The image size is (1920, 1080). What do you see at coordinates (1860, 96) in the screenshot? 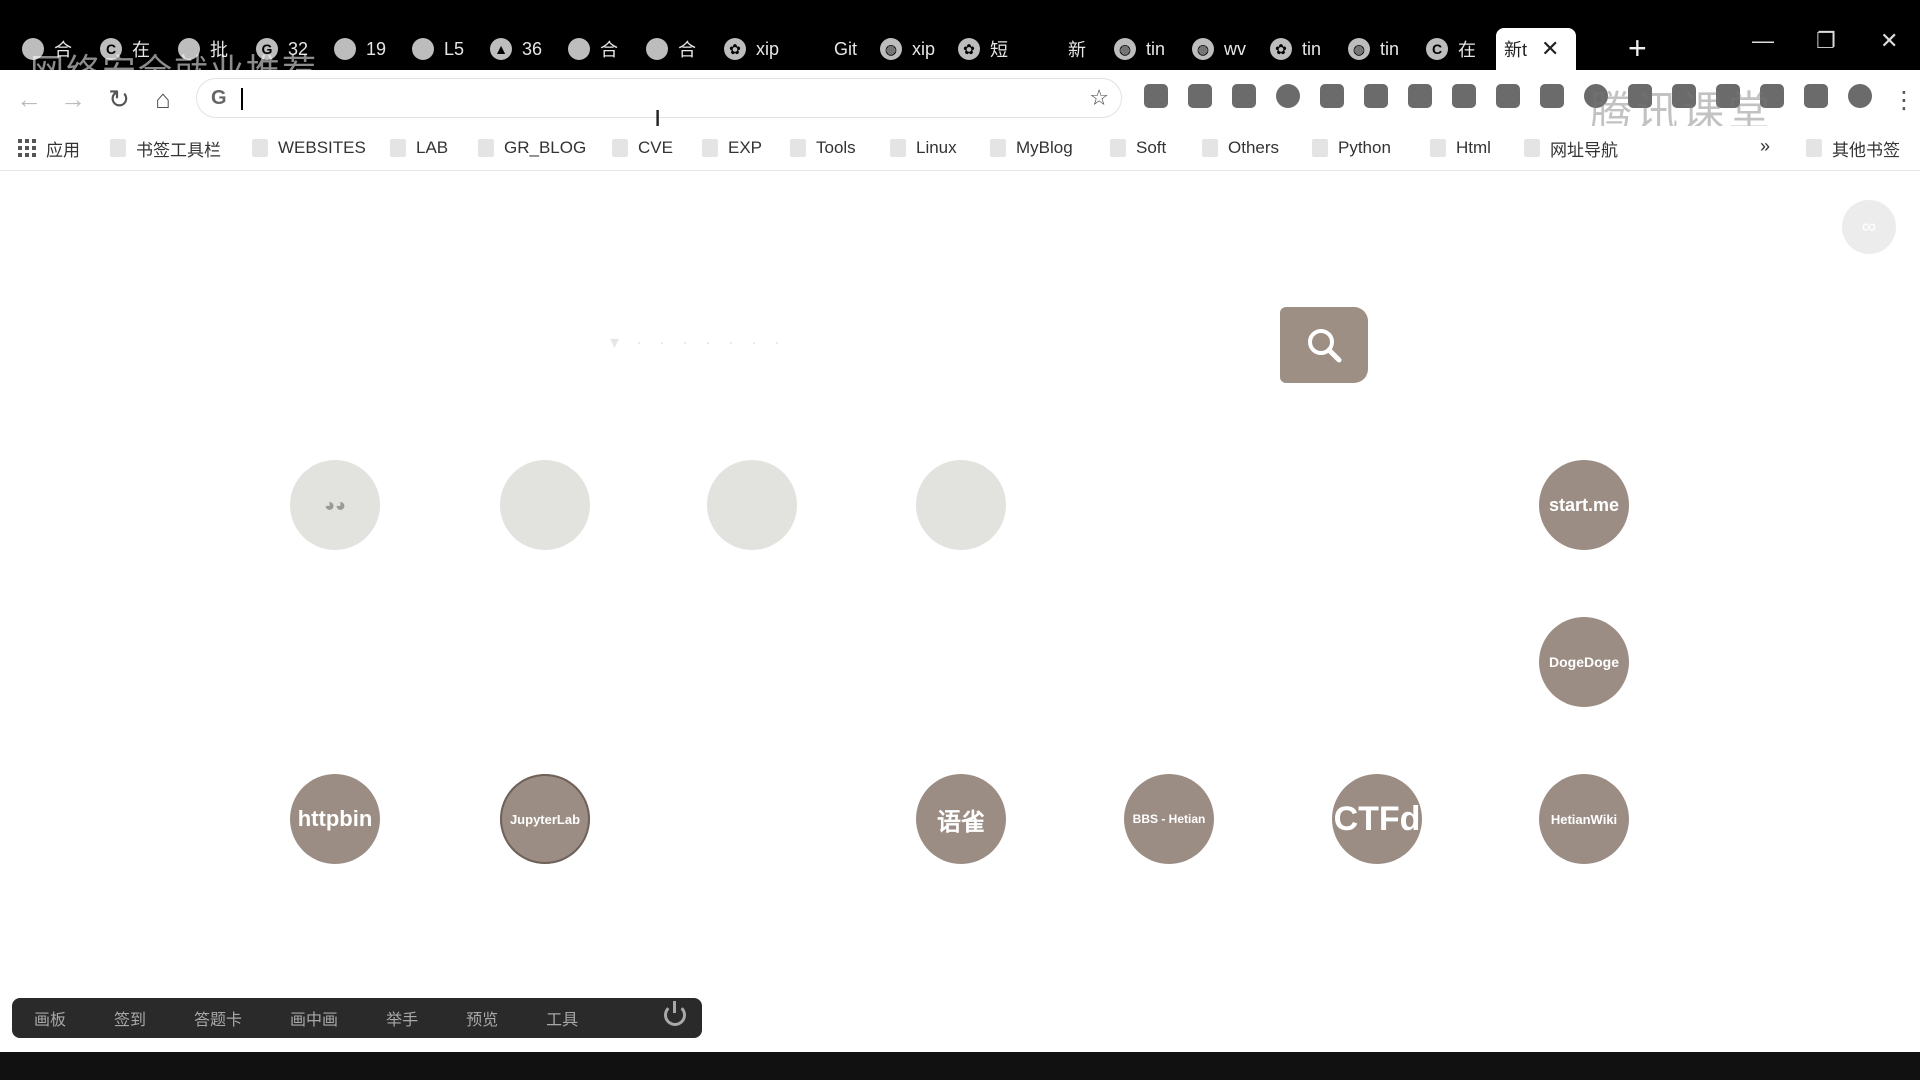
I see `profile-avatar` at bounding box center [1860, 96].